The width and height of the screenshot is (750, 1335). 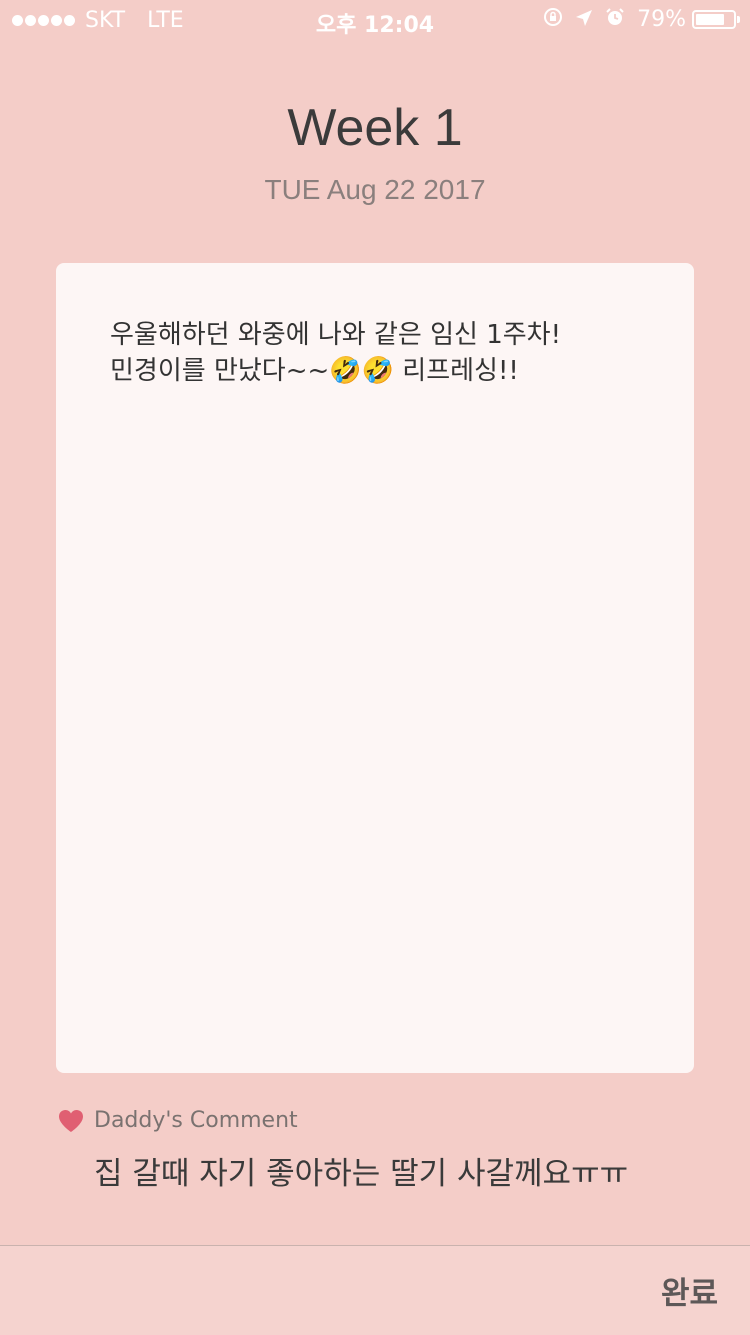 What do you see at coordinates (375, 189) in the screenshot?
I see `entry-date: TUE Aug 22 2017` at bounding box center [375, 189].